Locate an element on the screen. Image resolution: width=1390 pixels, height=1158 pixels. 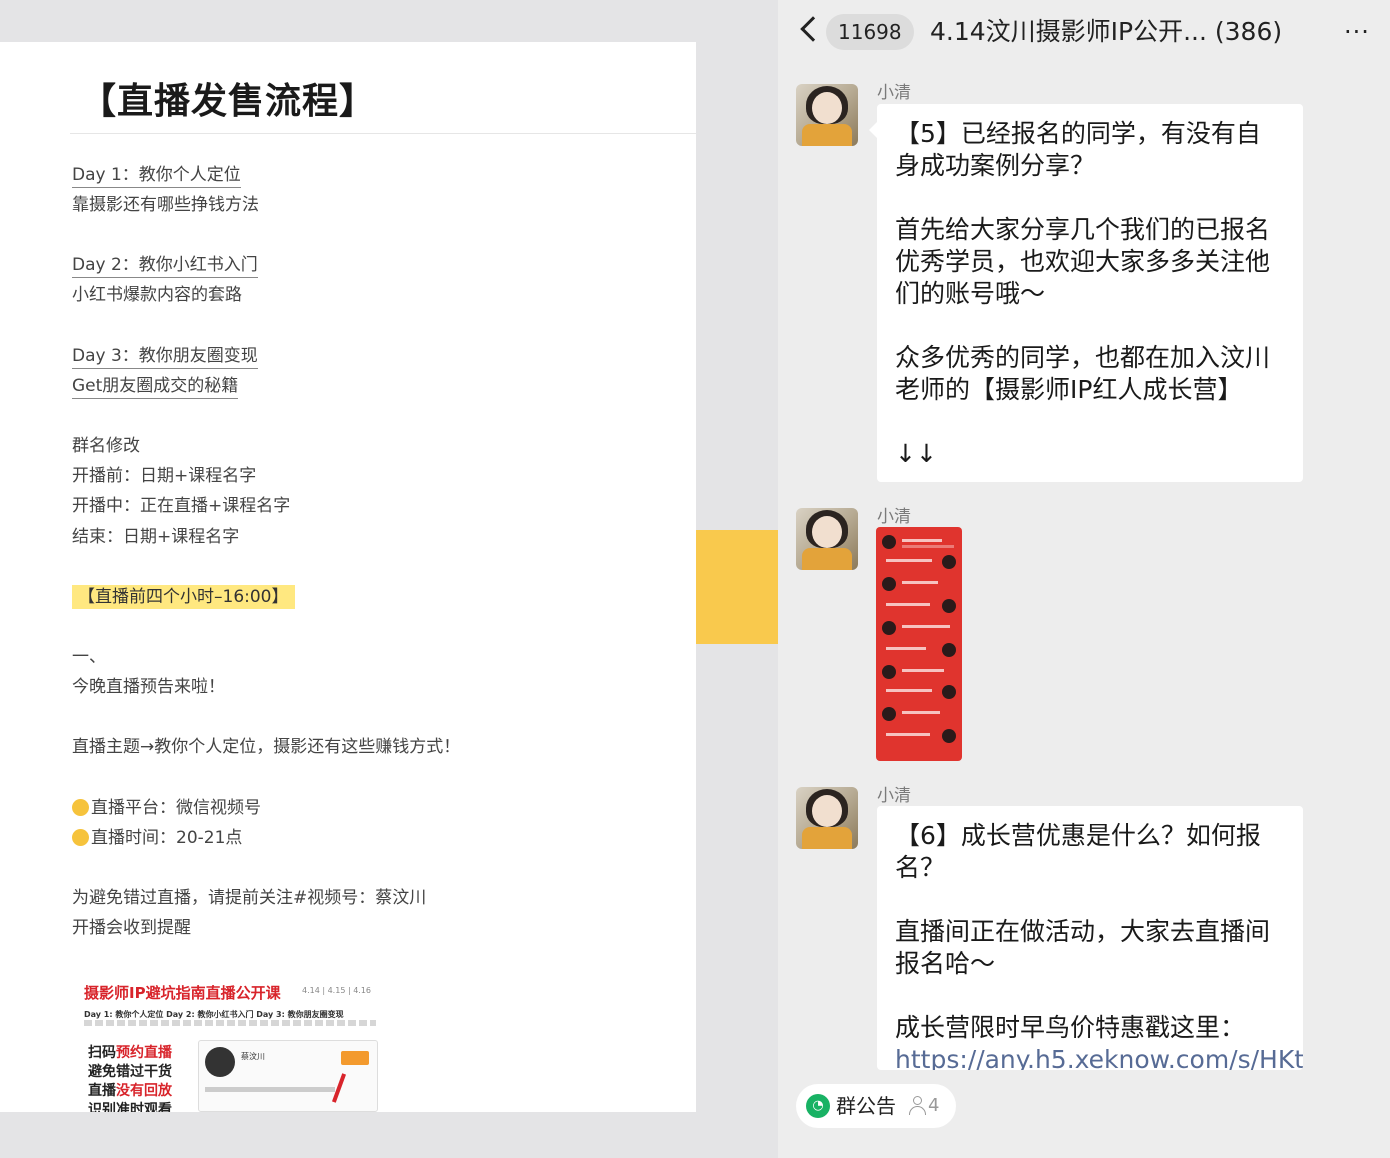
poster-title: 摄影师IP避坑指南直播公开课 is located at coordinates (182, 993).